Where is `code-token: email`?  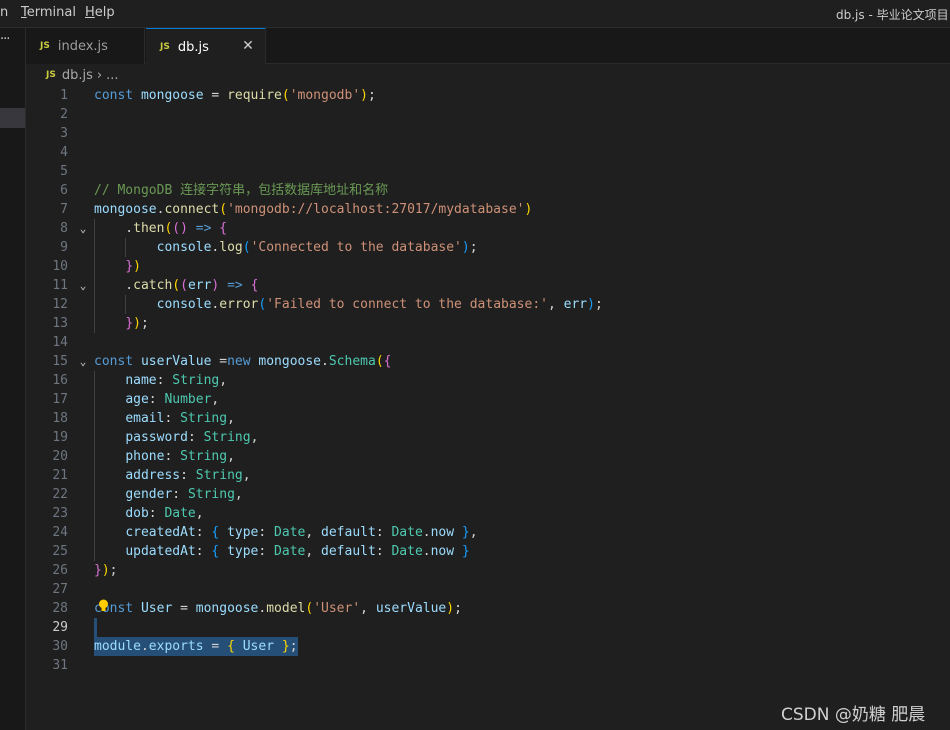 code-token: email is located at coordinates (145, 418).